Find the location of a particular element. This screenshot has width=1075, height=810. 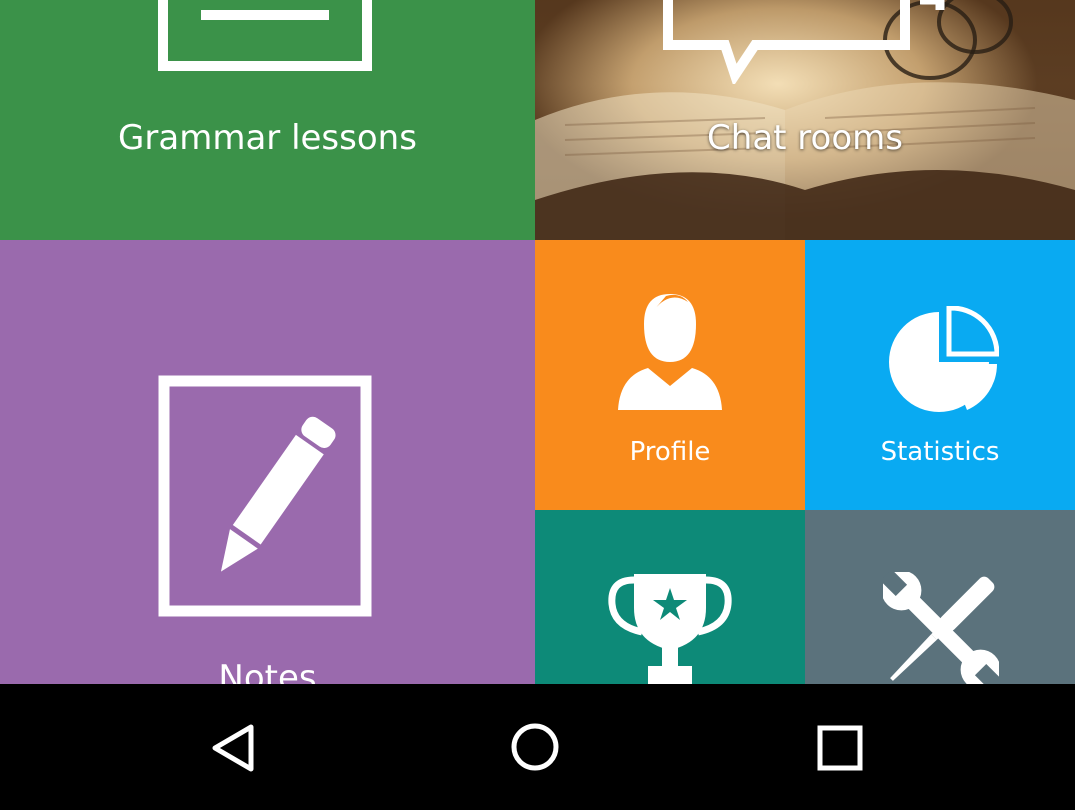

tile-chat-rooms: Chat rooms is located at coordinates (805, 120).